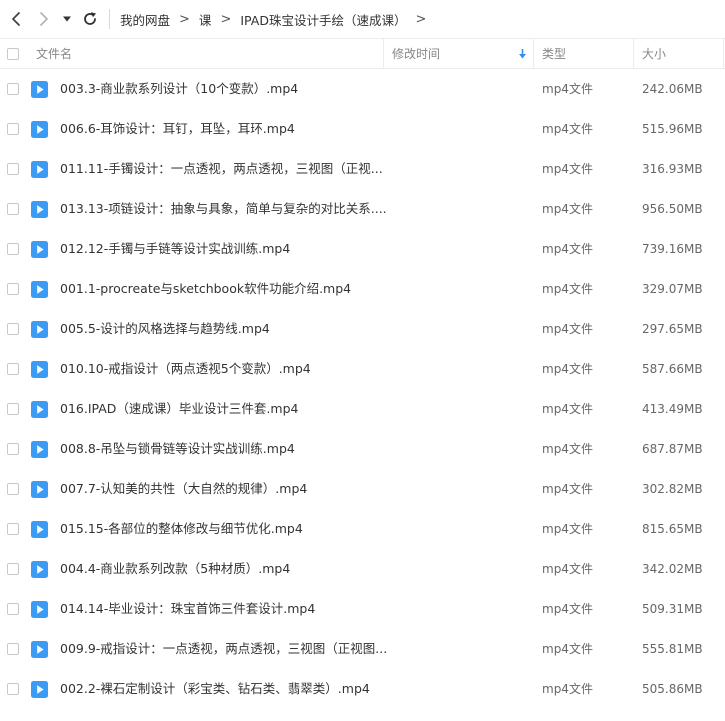 Image resolution: width=725 pixels, height=721 pixels. I want to click on forward-button, so click(44, 19).